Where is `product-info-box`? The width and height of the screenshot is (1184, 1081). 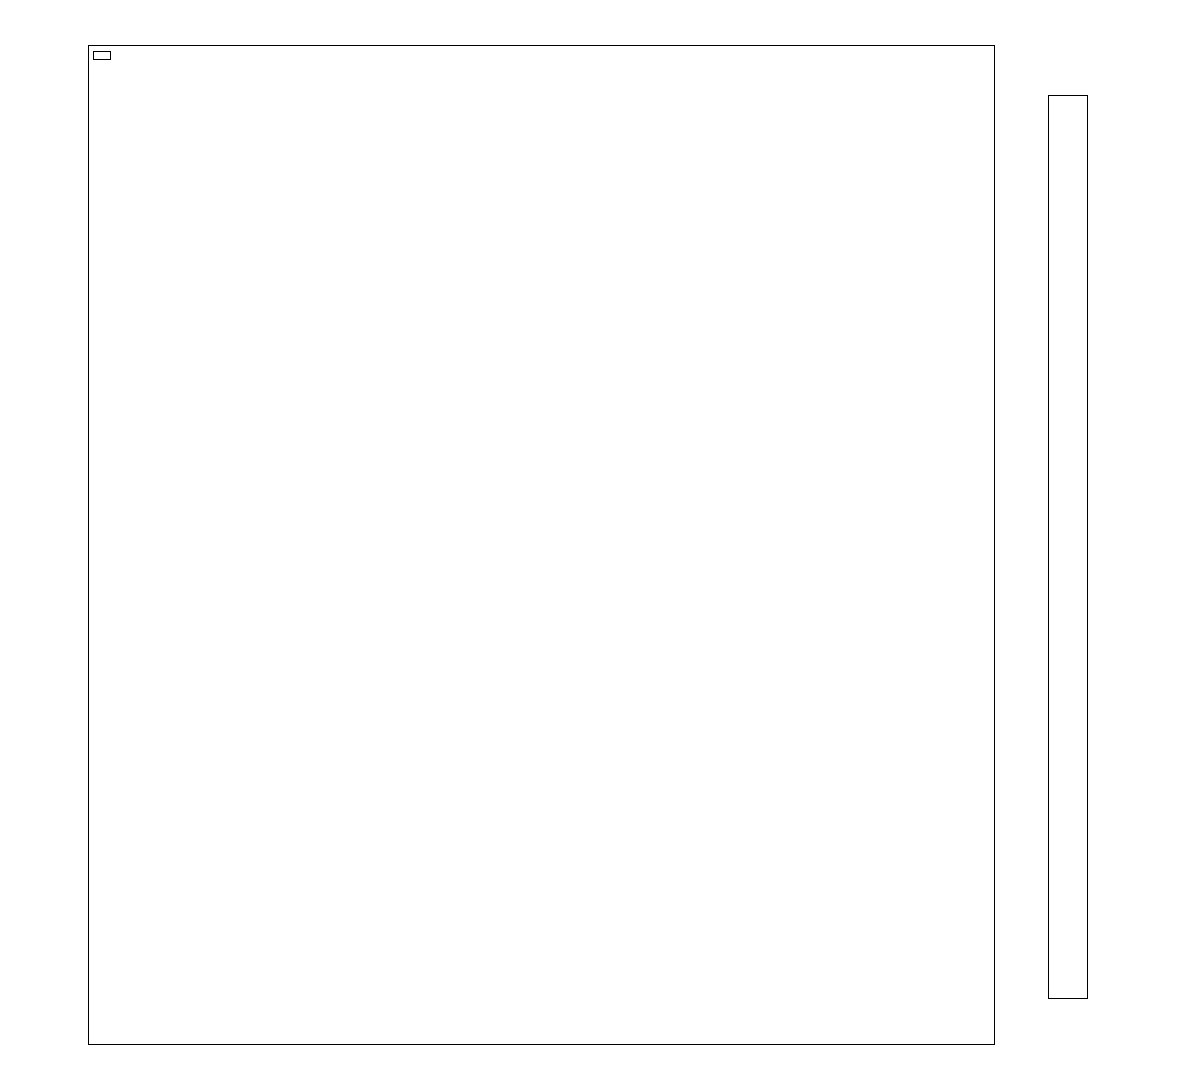
product-info-box is located at coordinates (102, 55).